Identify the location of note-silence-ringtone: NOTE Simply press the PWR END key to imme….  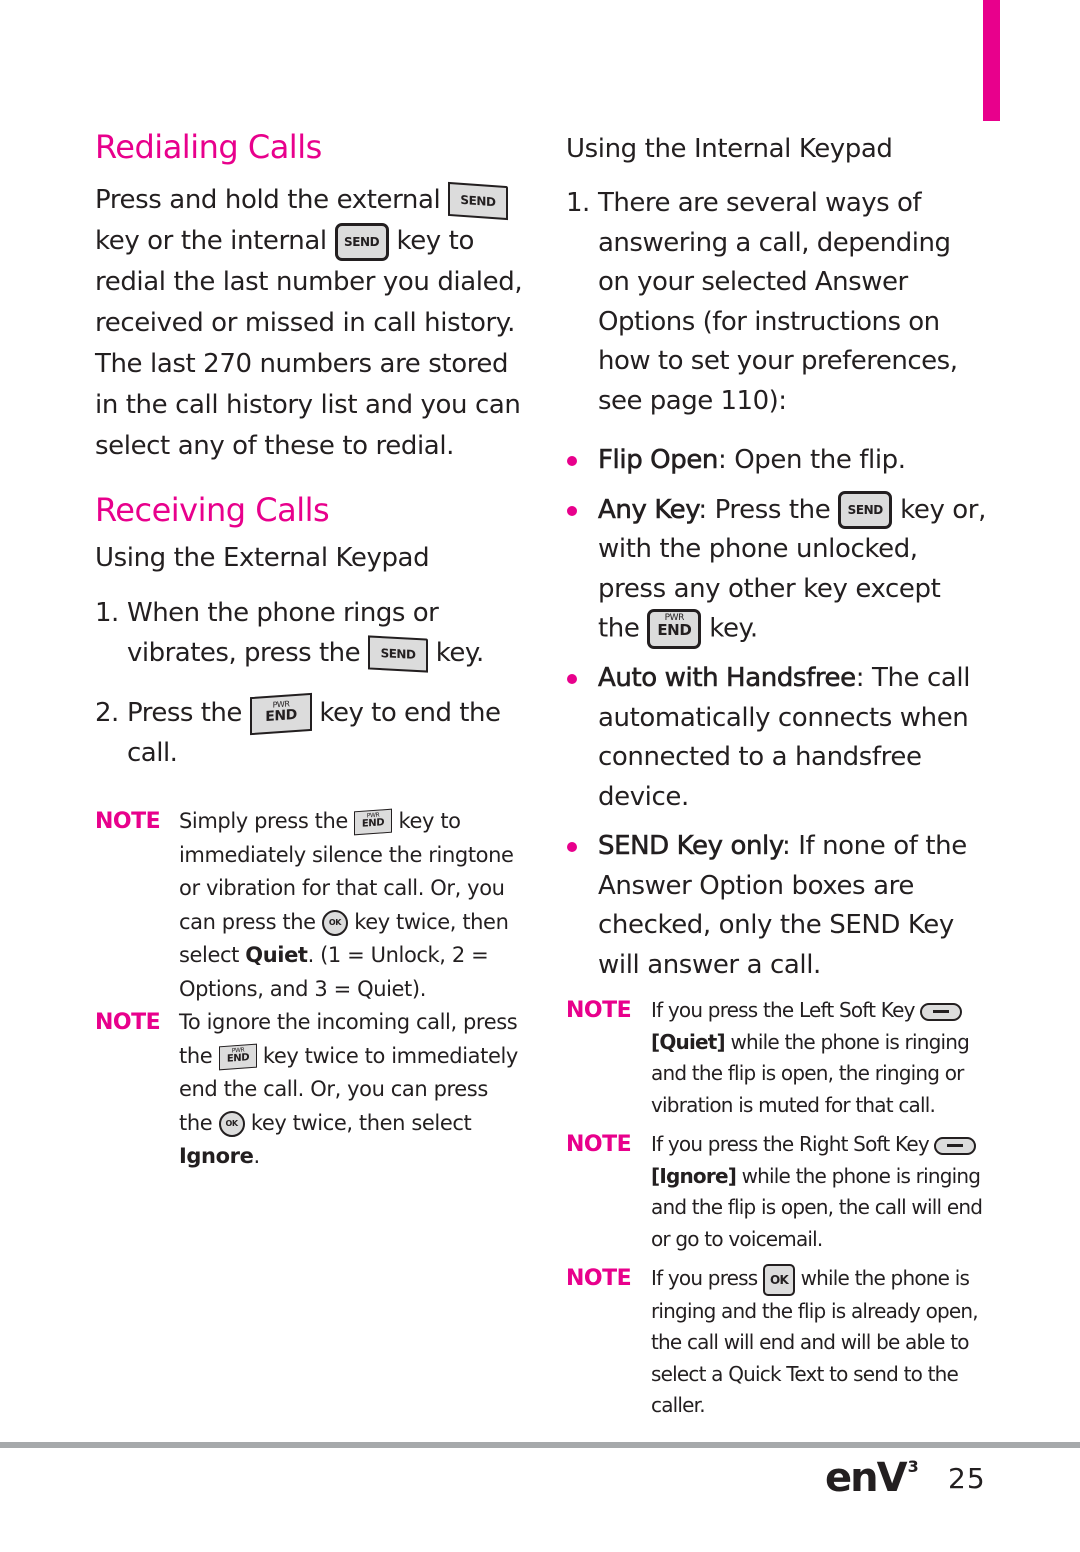
(310, 905).